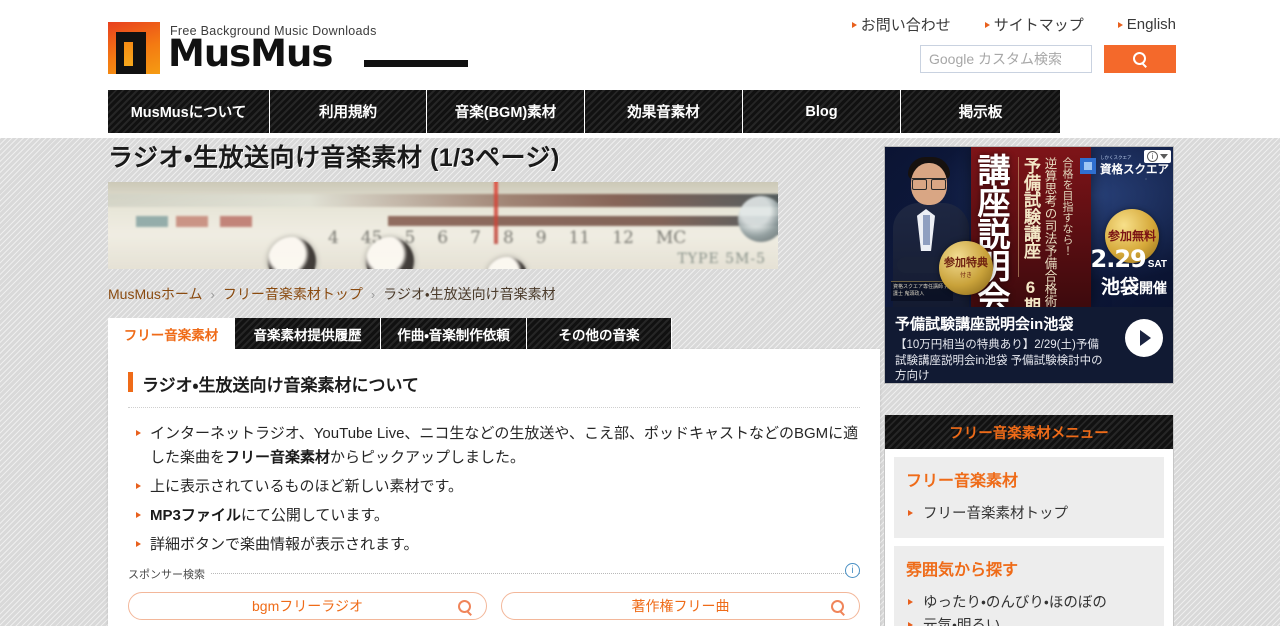 The image size is (1280, 626). Describe the element at coordinates (428, 457) in the screenshot. I see `bullet-text: からピックアップしました。` at that location.